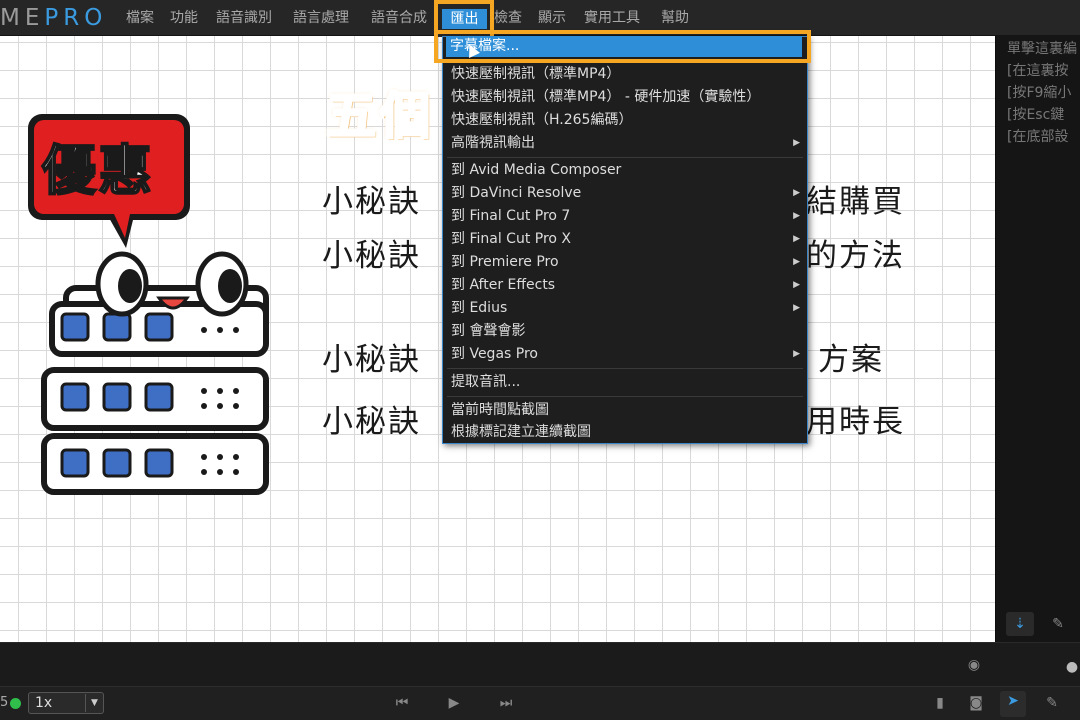 This screenshot has height=720, width=1080. What do you see at coordinates (675, 18) in the screenshot?
I see `menu-help: 幫助` at bounding box center [675, 18].